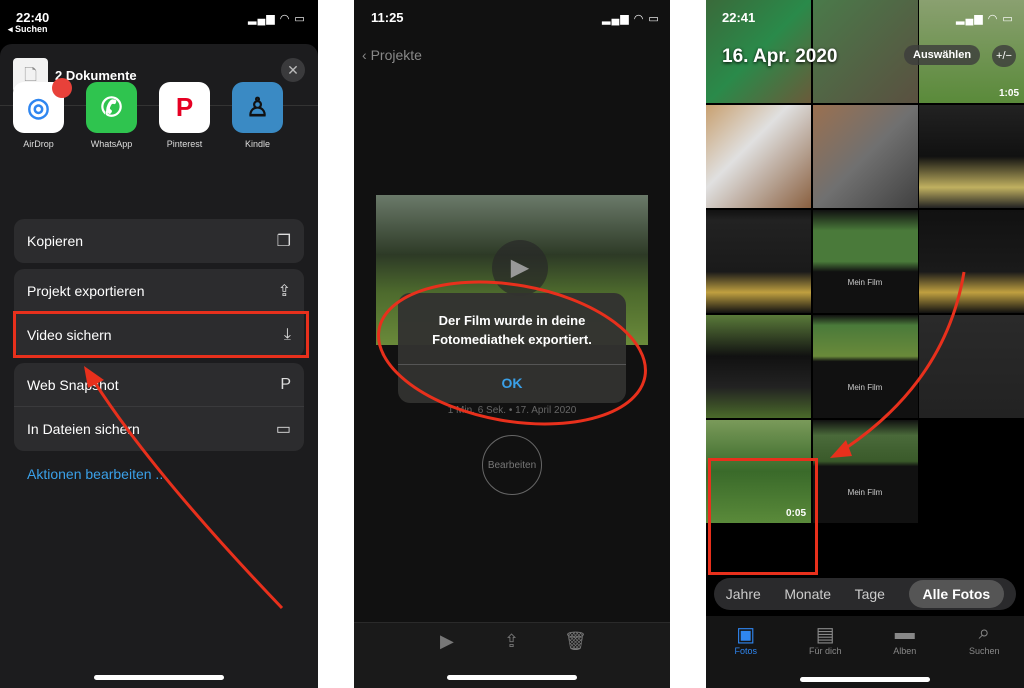 This screenshot has height=688, width=1024. Describe the element at coordinates (904, 633) in the screenshot. I see `alben-icon: ▬` at that location.